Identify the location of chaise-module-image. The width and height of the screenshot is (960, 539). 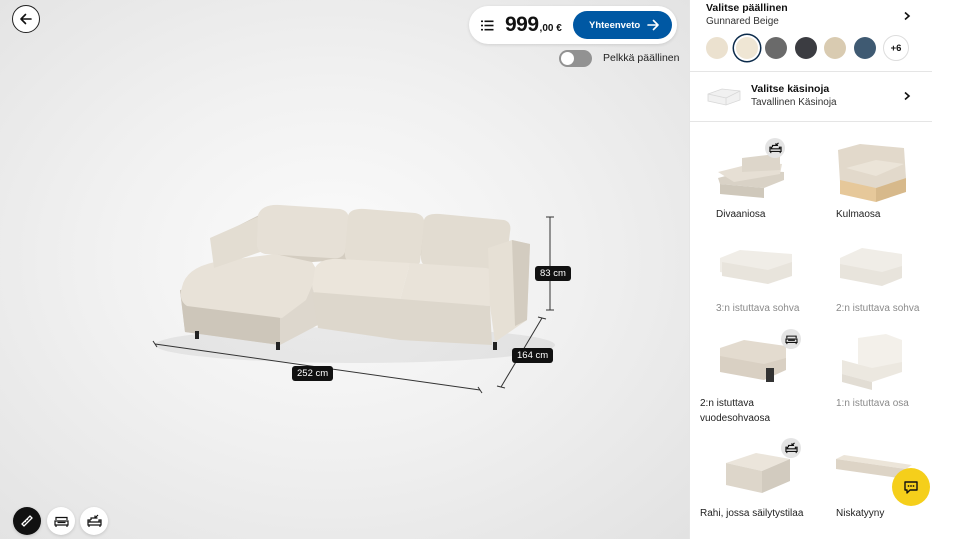
(751, 176).